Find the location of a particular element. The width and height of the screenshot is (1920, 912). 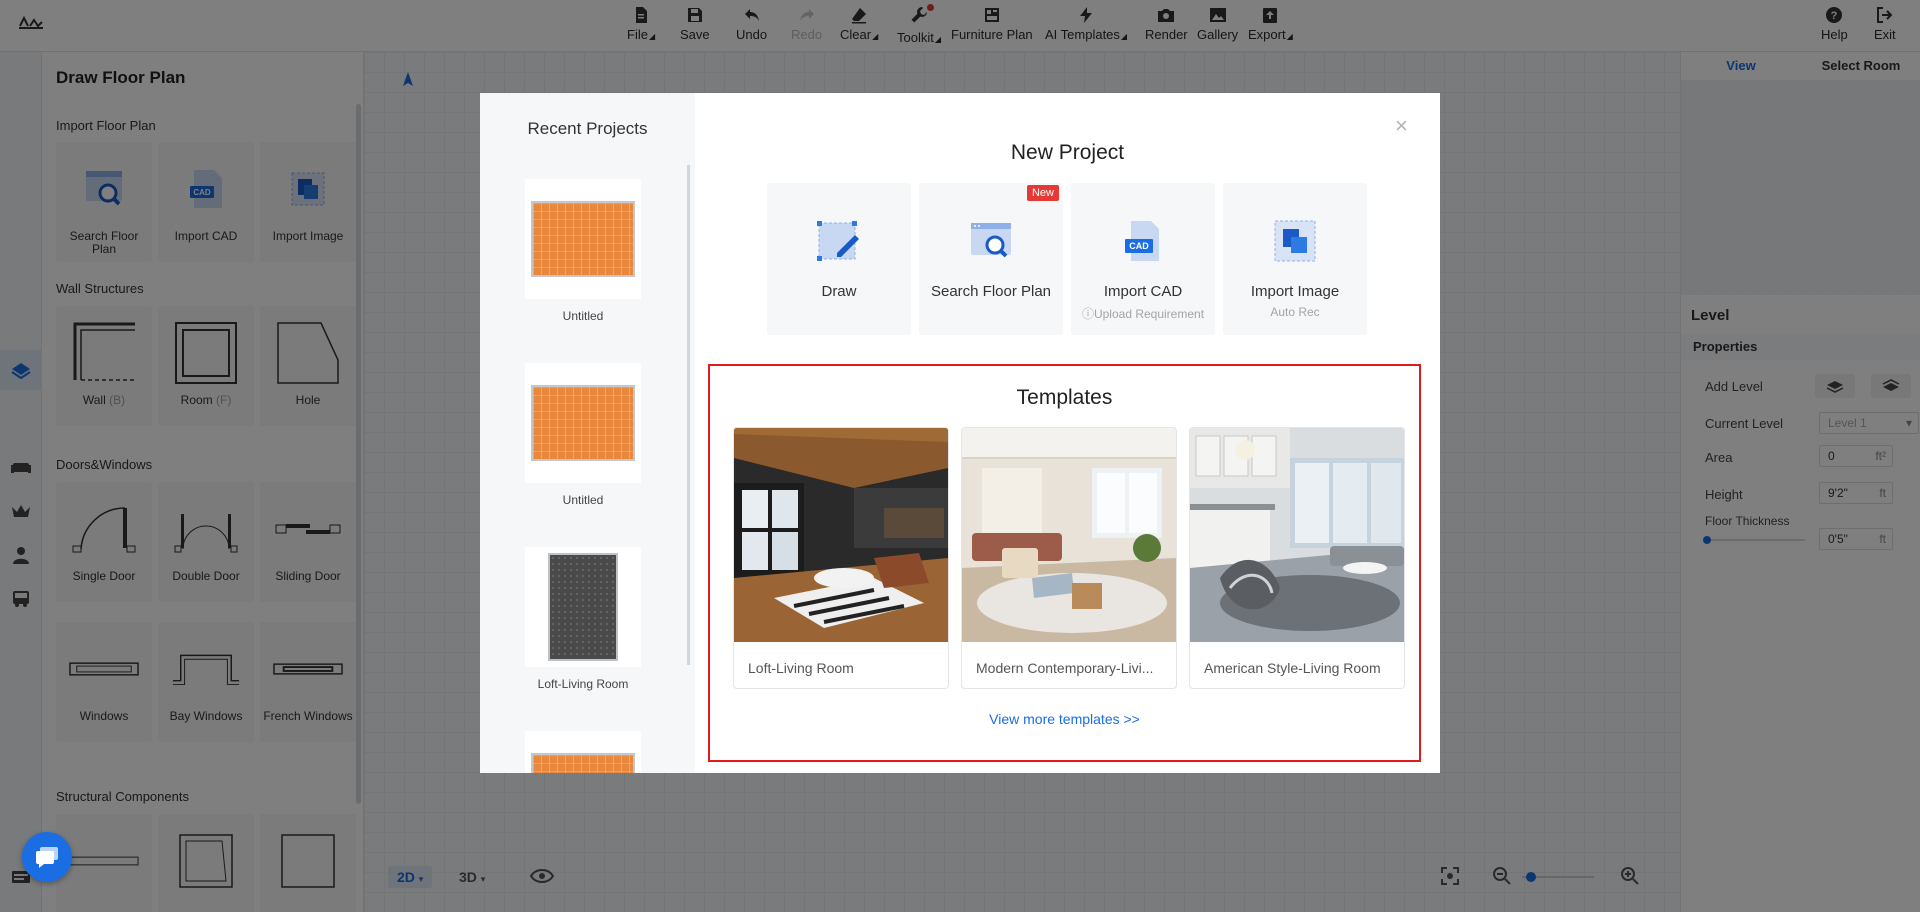

template-name: American Style-Living Room is located at coordinates (1292, 668).